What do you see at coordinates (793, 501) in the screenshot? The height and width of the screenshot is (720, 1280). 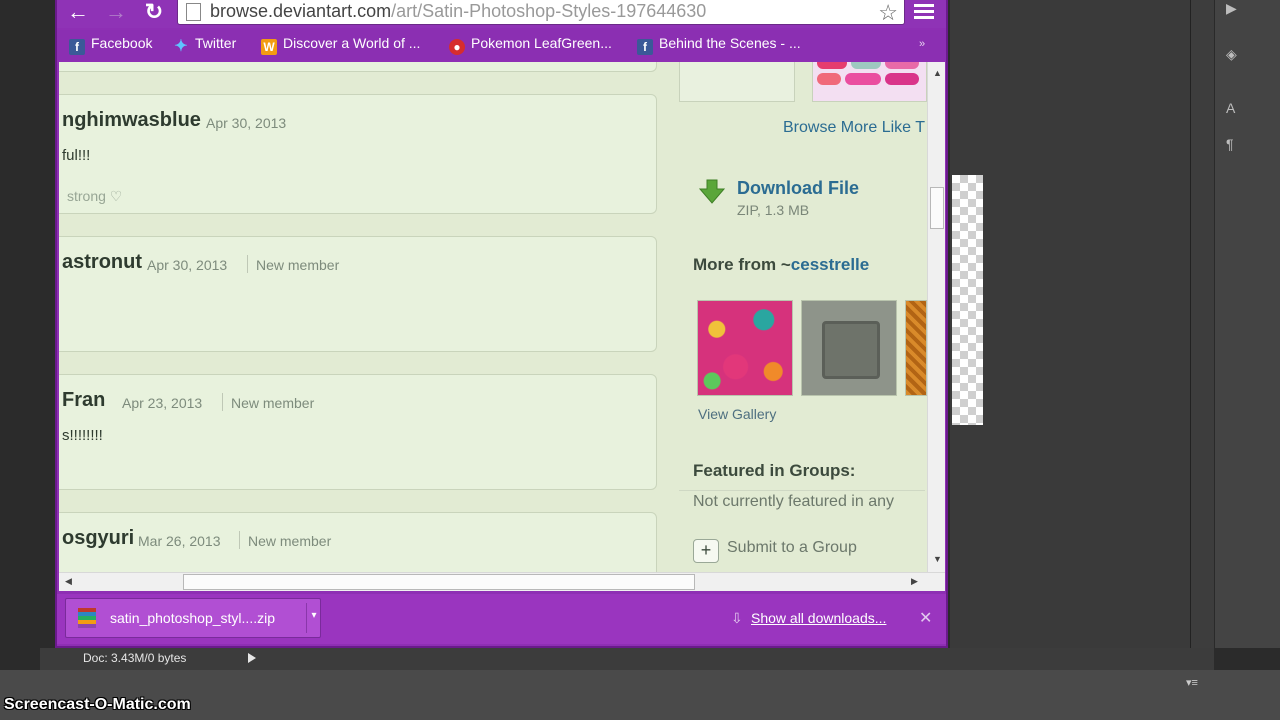 I see `not-featured-text: Not currently featured in any` at bounding box center [793, 501].